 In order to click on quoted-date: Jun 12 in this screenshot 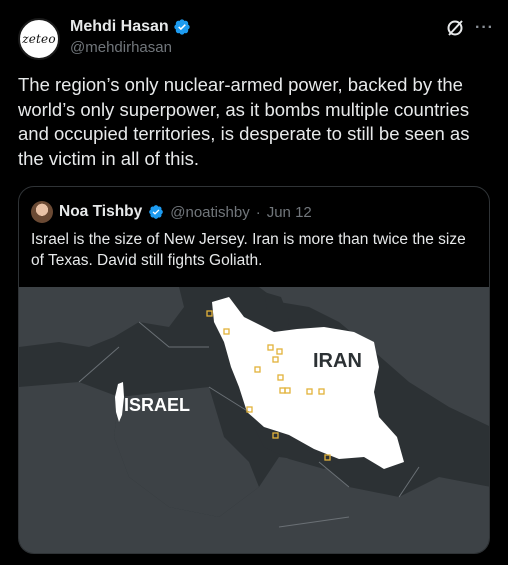, I will do `click(289, 212)`.